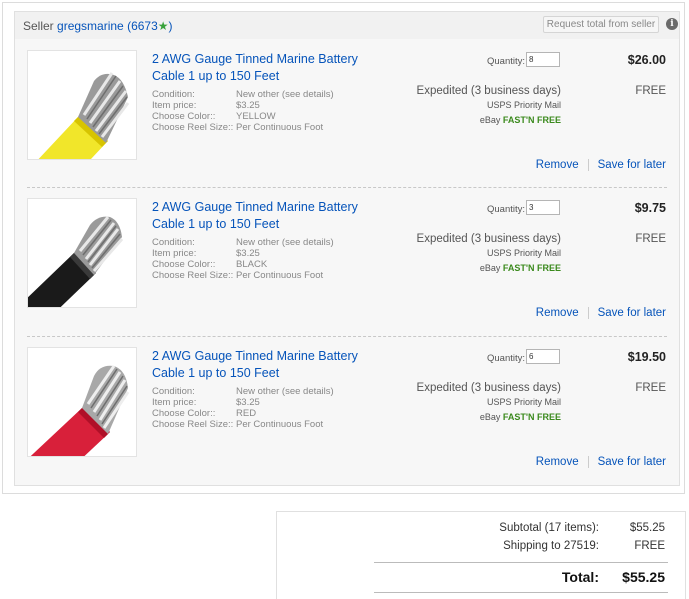  What do you see at coordinates (543, 356) in the screenshot?
I see `quantity-input: 6` at bounding box center [543, 356].